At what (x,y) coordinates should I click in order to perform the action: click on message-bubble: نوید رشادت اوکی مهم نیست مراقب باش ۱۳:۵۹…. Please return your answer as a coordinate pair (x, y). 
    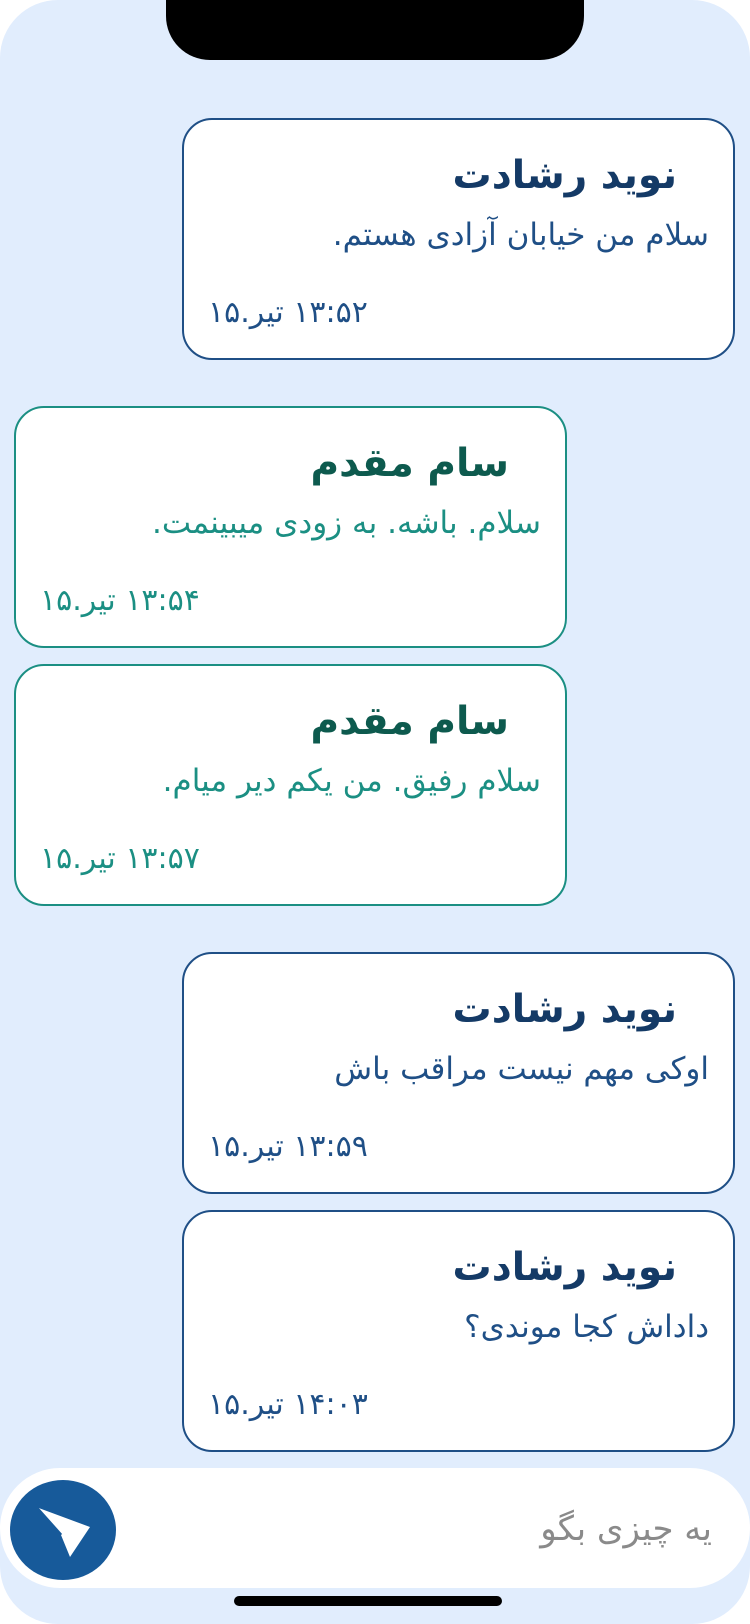
    Looking at the image, I should click on (458, 1073).